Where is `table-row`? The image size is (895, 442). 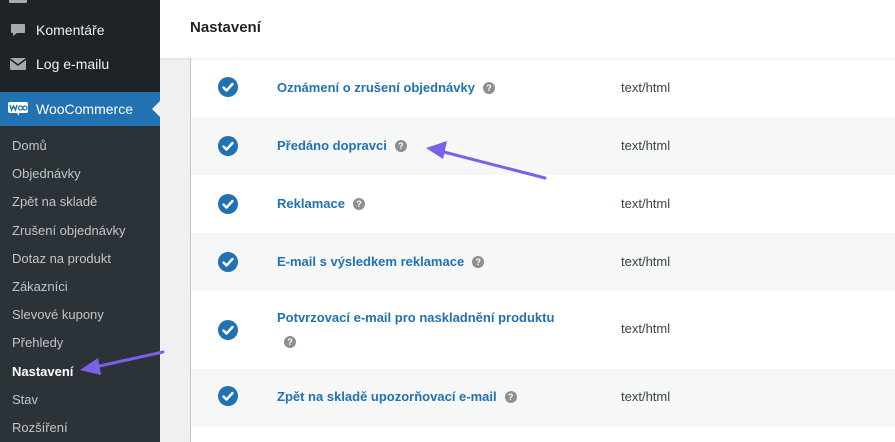 table-row is located at coordinates (543, 434).